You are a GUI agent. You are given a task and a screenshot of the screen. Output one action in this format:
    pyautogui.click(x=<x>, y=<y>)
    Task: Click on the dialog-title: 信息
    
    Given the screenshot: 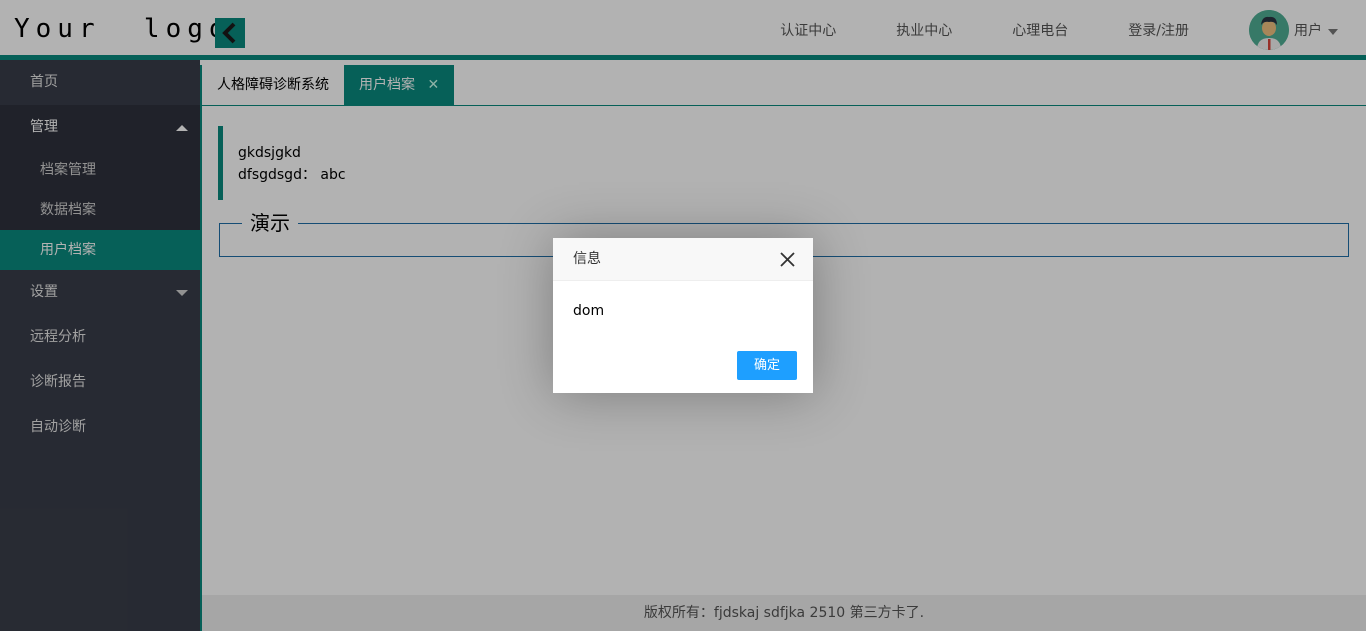 What is the action you would take?
    pyautogui.click(x=683, y=259)
    